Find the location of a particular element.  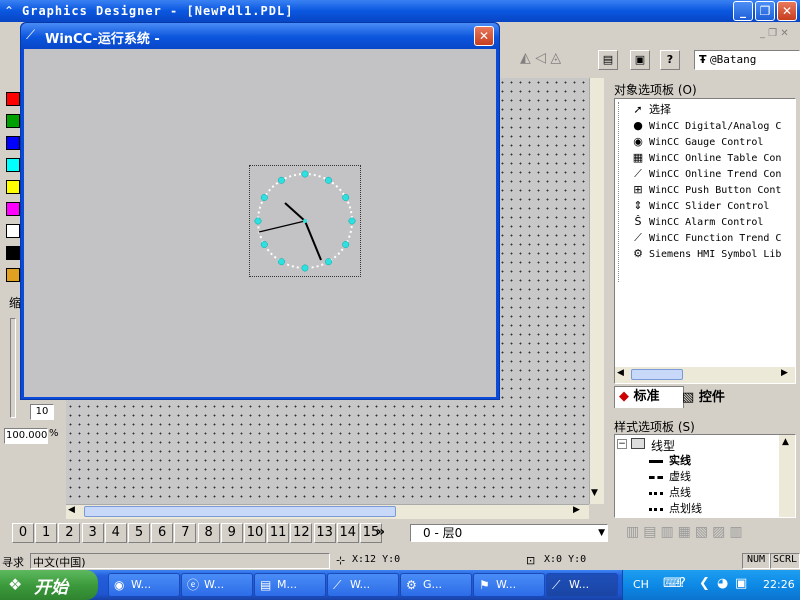

layer-button: 6 is located at coordinates (162, 533).